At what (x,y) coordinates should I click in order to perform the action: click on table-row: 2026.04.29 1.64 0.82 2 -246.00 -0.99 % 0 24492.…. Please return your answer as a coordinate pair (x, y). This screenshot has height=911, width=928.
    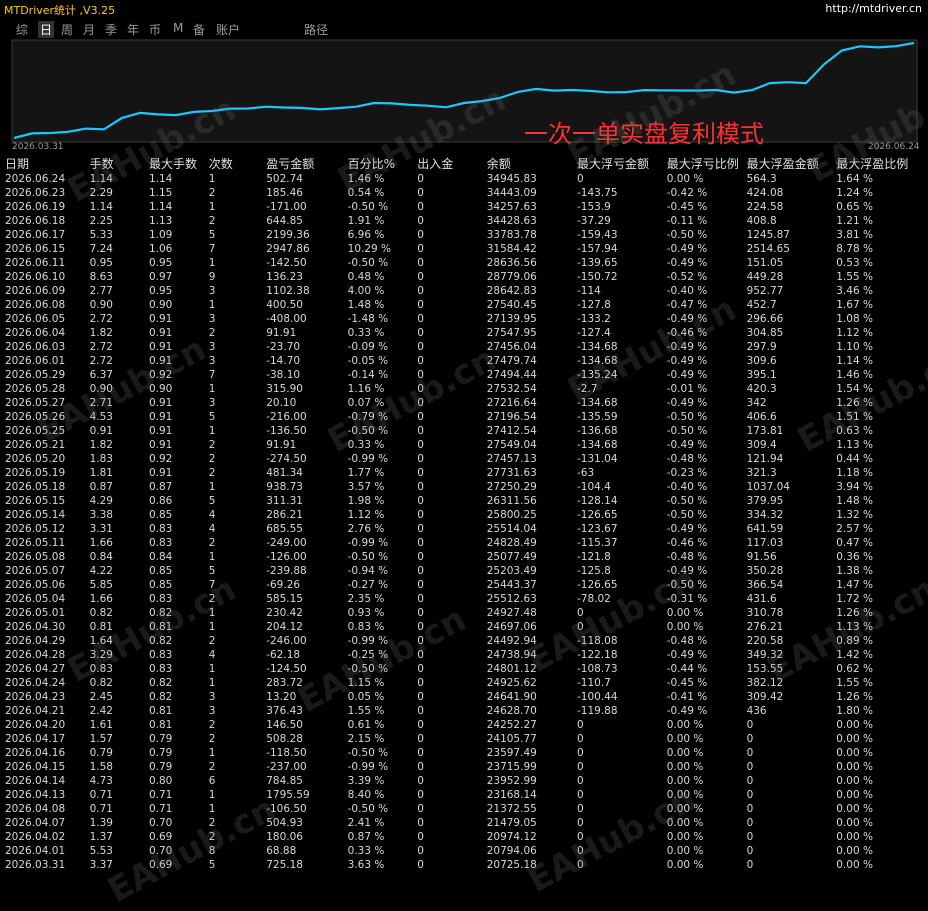
    Looking at the image, I should click on (464, 641).